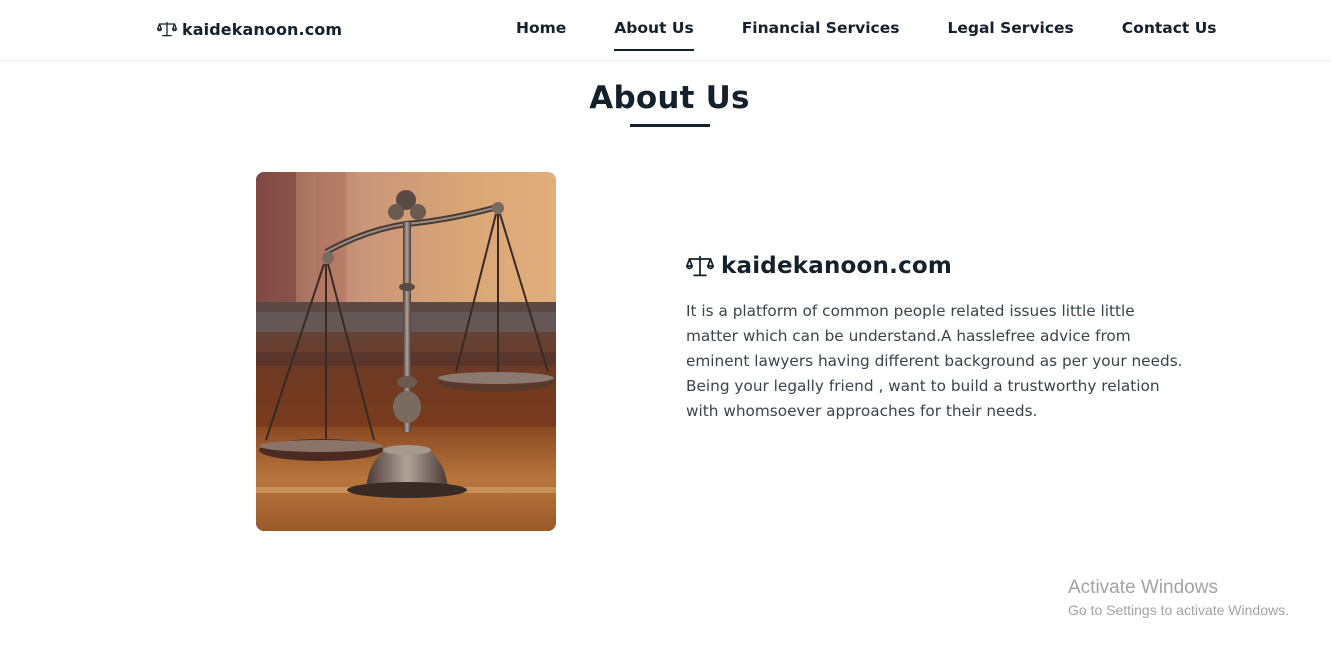 Image resolution: width=1331 pixels, height=645 pixels. I want to click on about-brand-heading: kaidekanoon.com, so click(936, 266).